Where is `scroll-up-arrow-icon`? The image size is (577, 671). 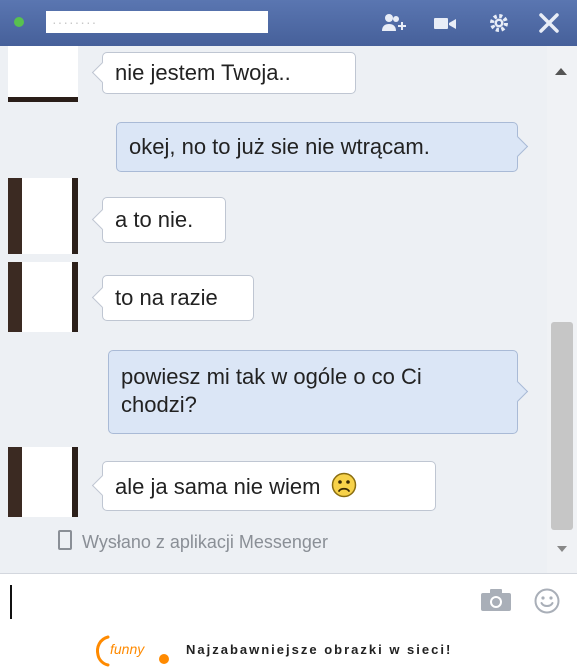
scroll-up-arrow-icon is located at coordinates (561, 71).